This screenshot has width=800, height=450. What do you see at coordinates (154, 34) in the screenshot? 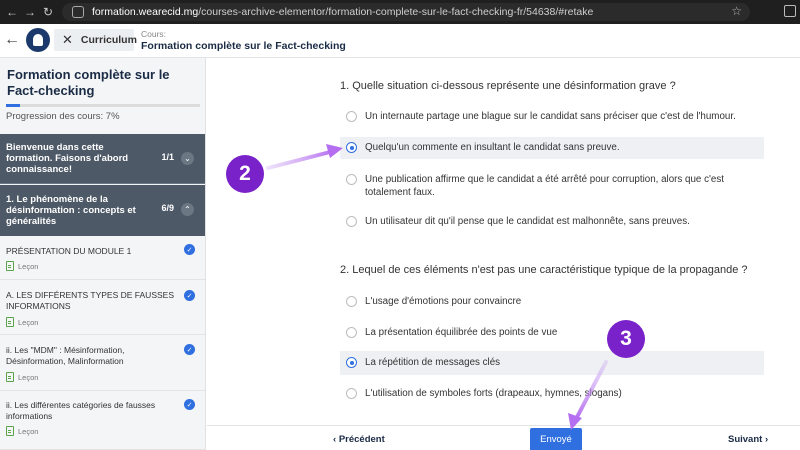
I see `course-label: Cours:` at bounding box center [154, 34].